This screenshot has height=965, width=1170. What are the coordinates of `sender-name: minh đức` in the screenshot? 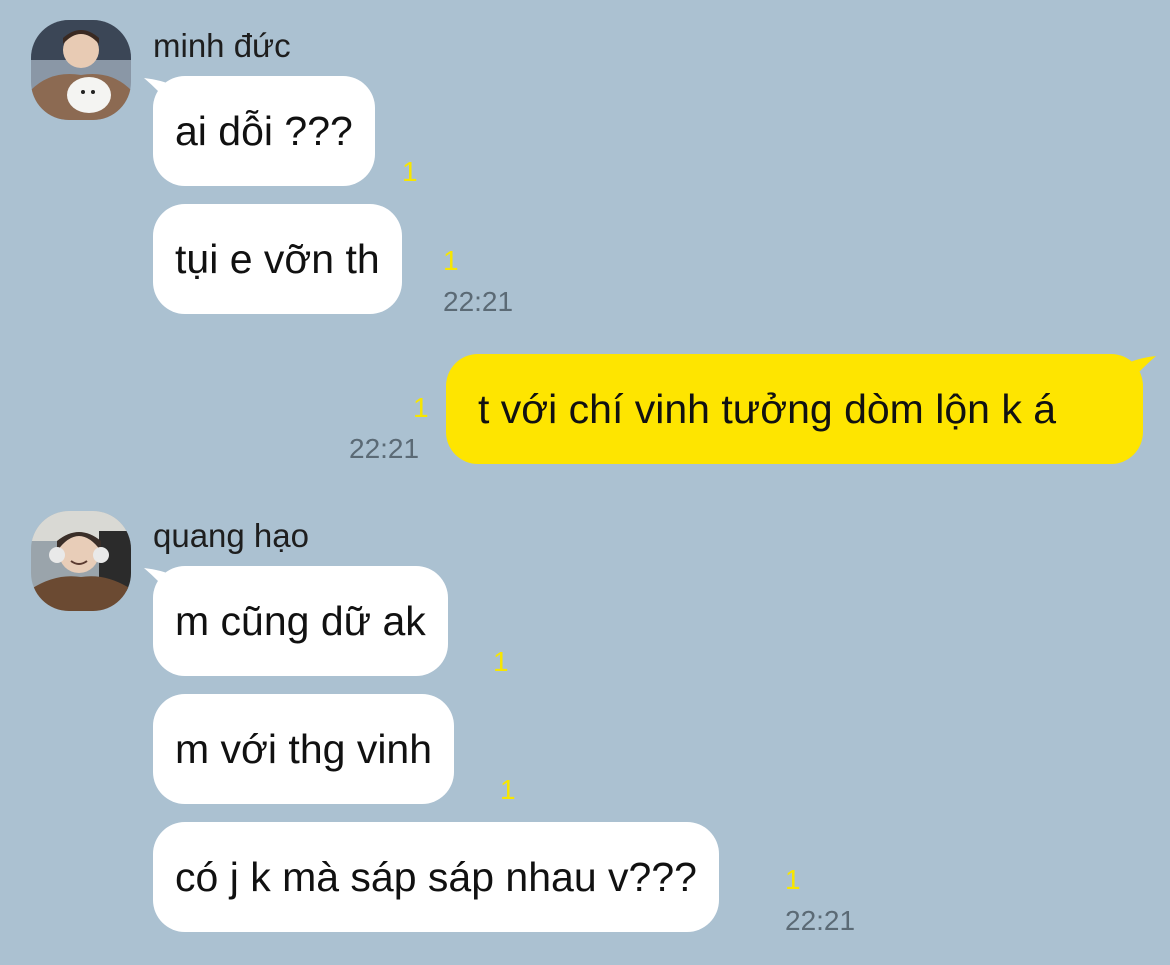 It's located at (222, 45).